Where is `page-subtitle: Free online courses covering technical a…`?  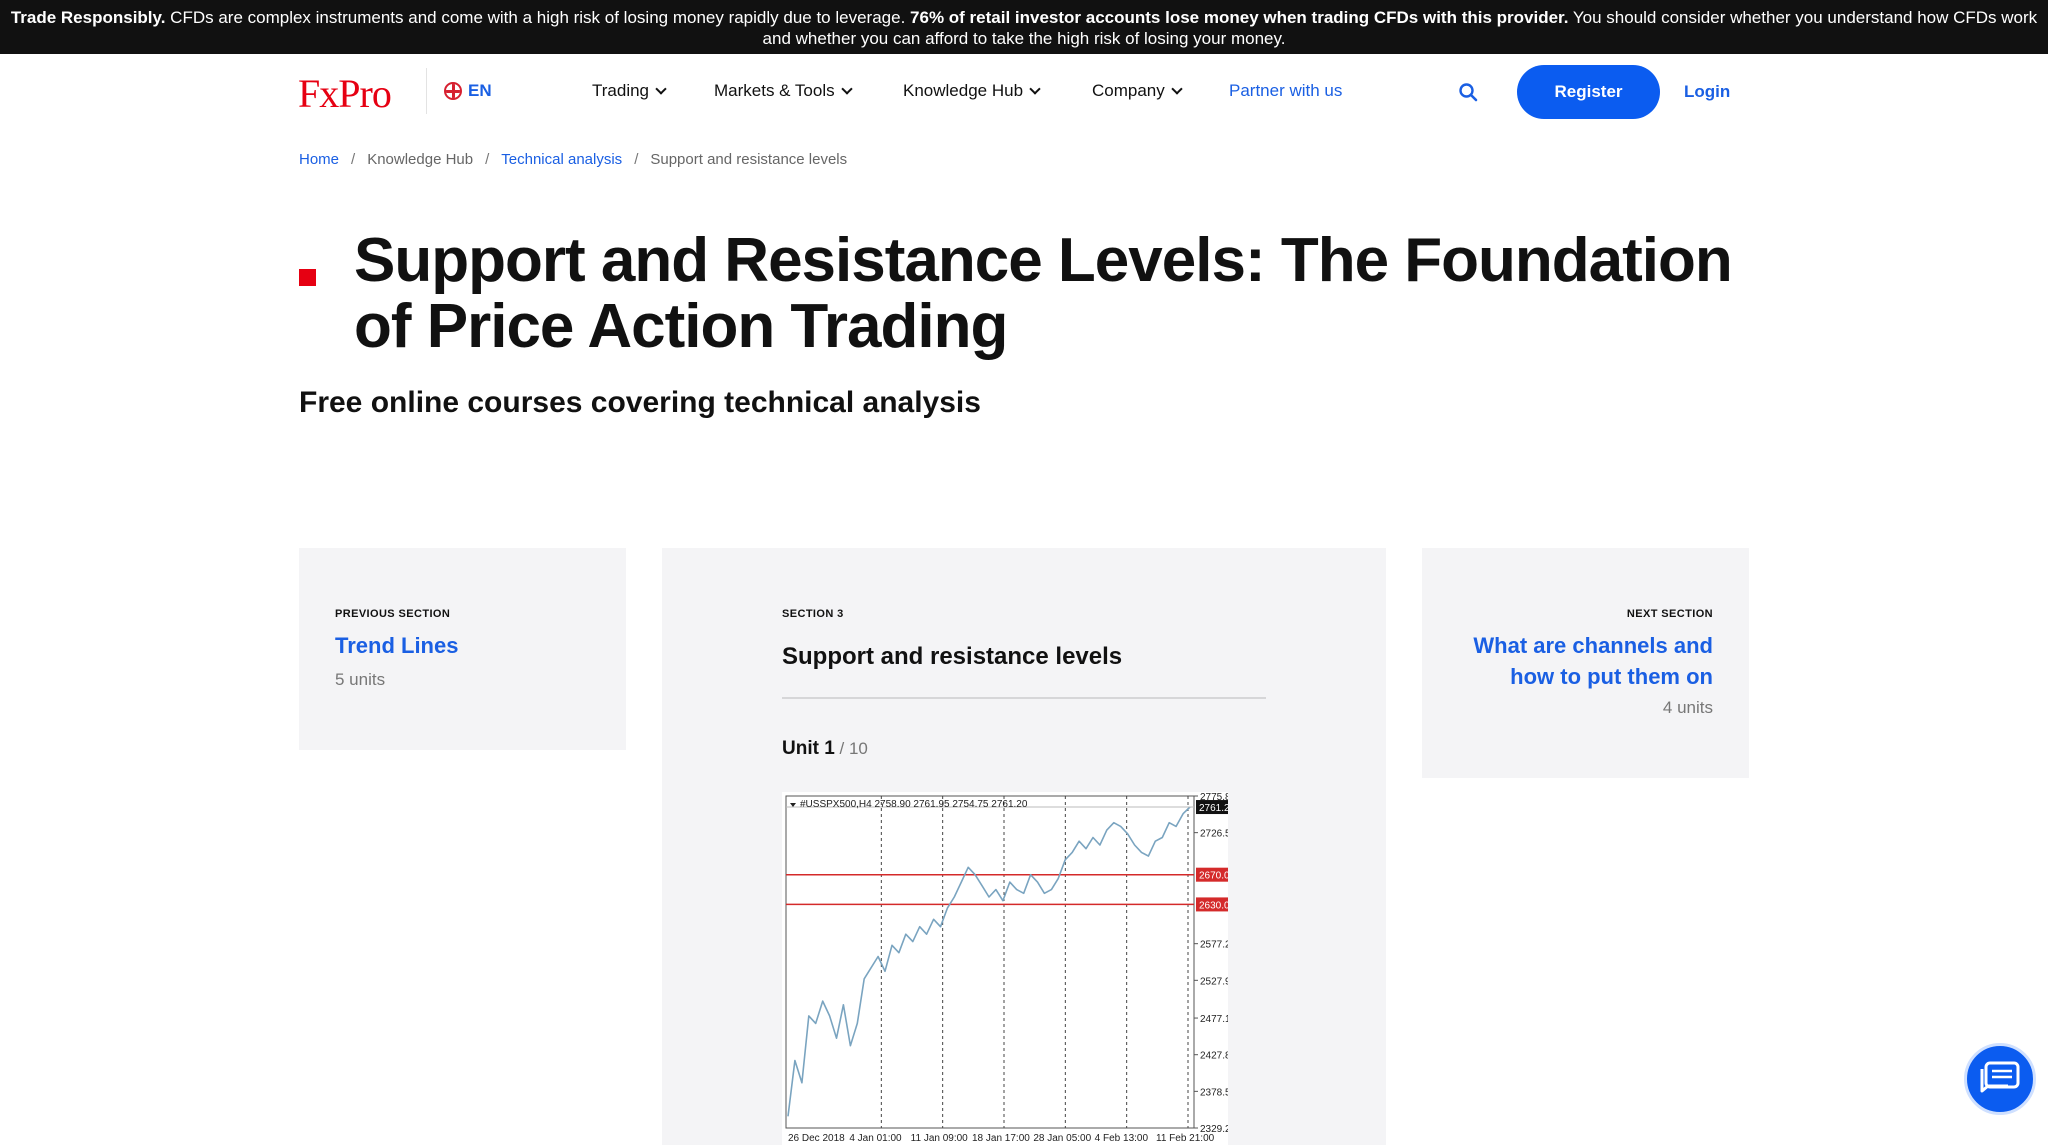 page-subtitle: Free online courses covering technical a… is located at coordinates (640, 402).